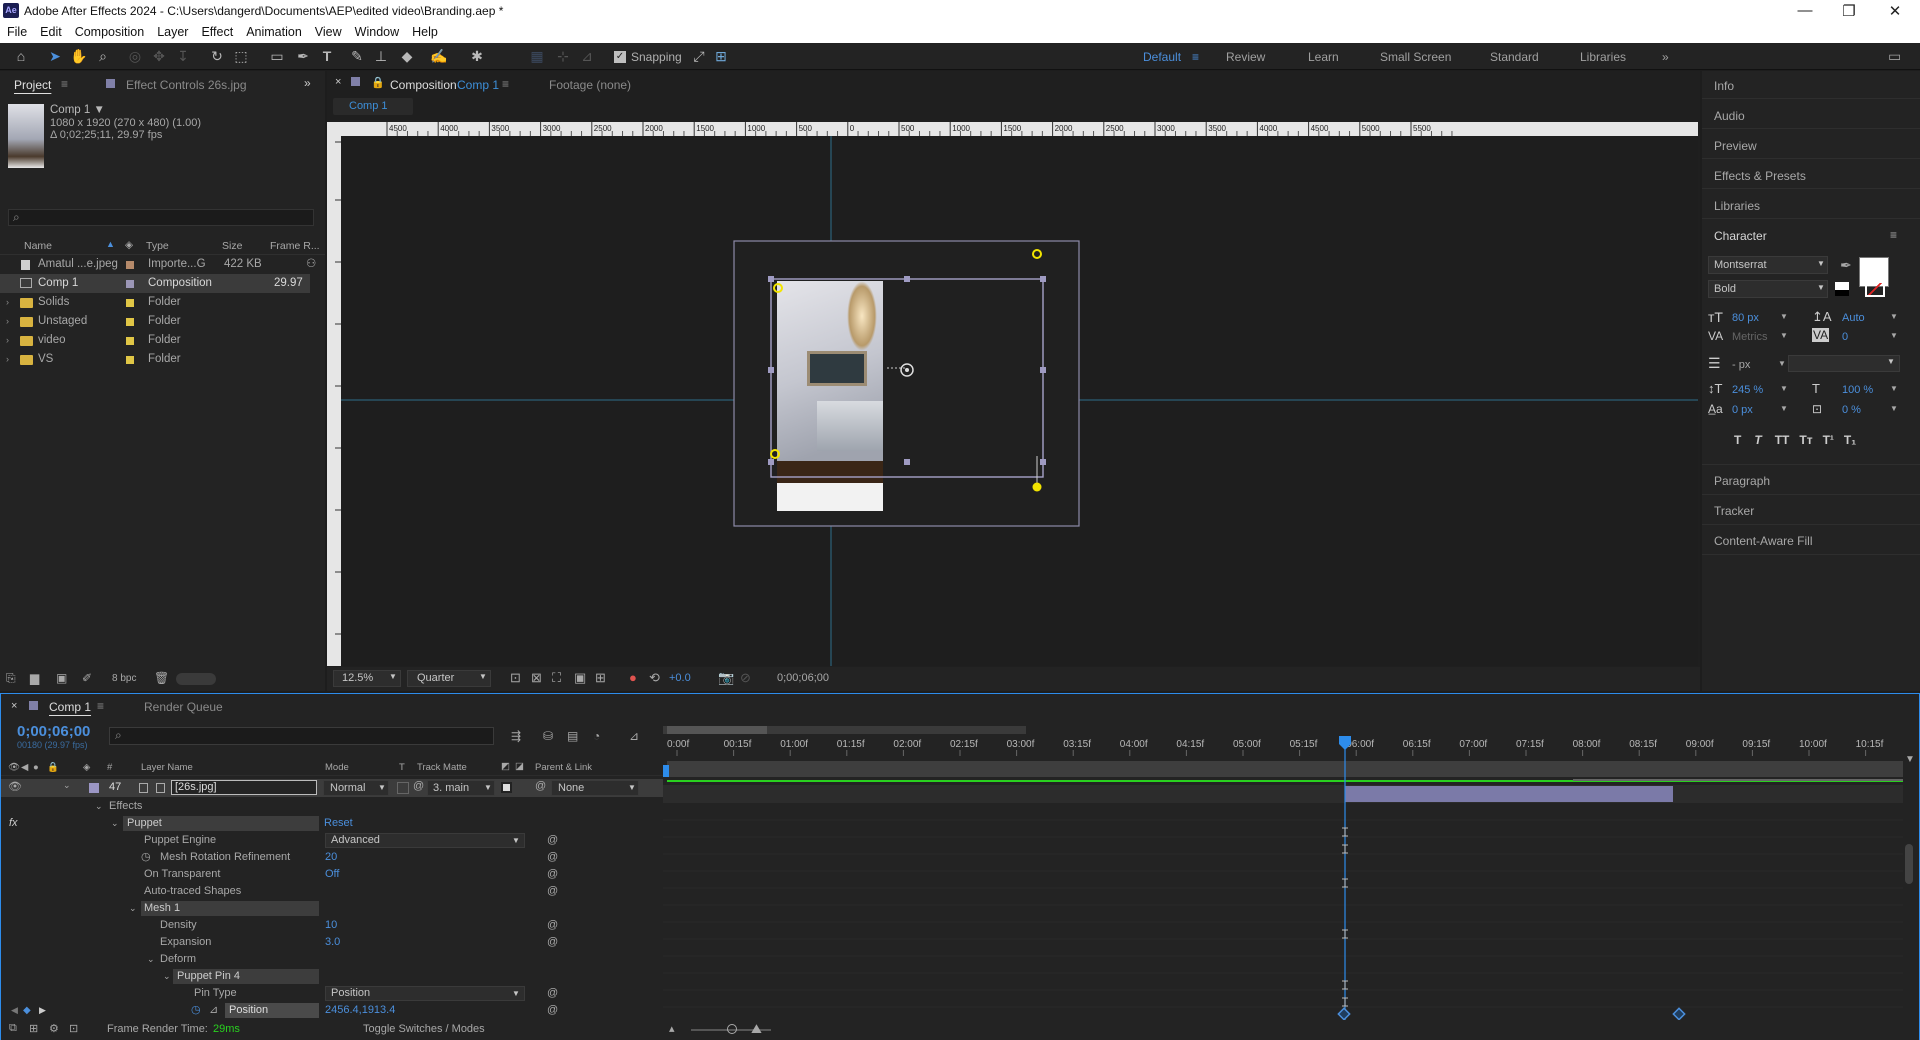  I want to click on font-size-value: 80 px, so click(1745, 318).